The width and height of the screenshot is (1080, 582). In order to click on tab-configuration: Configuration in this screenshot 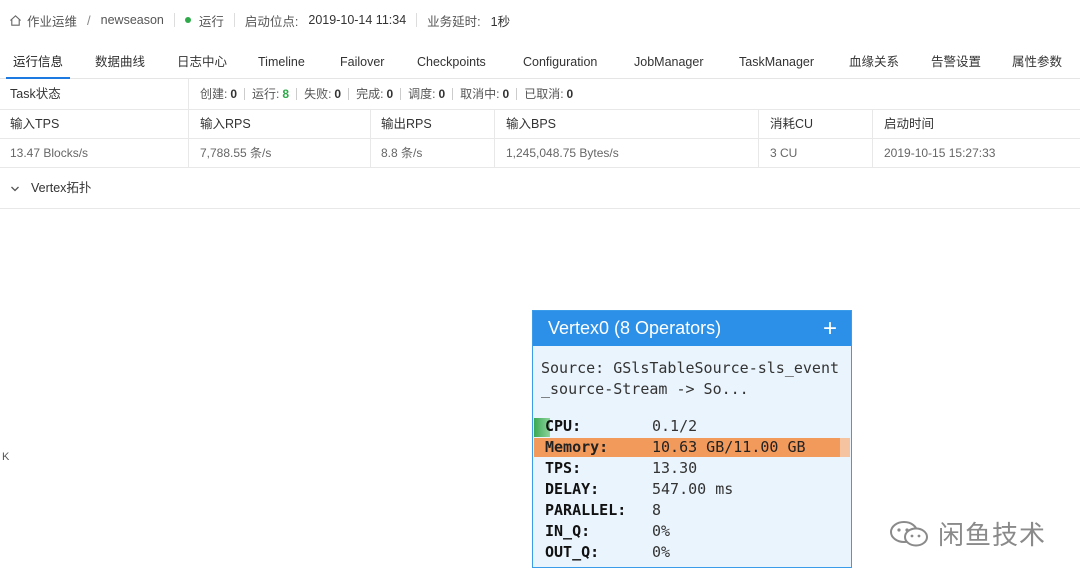, I will do `click(560, 61)`.